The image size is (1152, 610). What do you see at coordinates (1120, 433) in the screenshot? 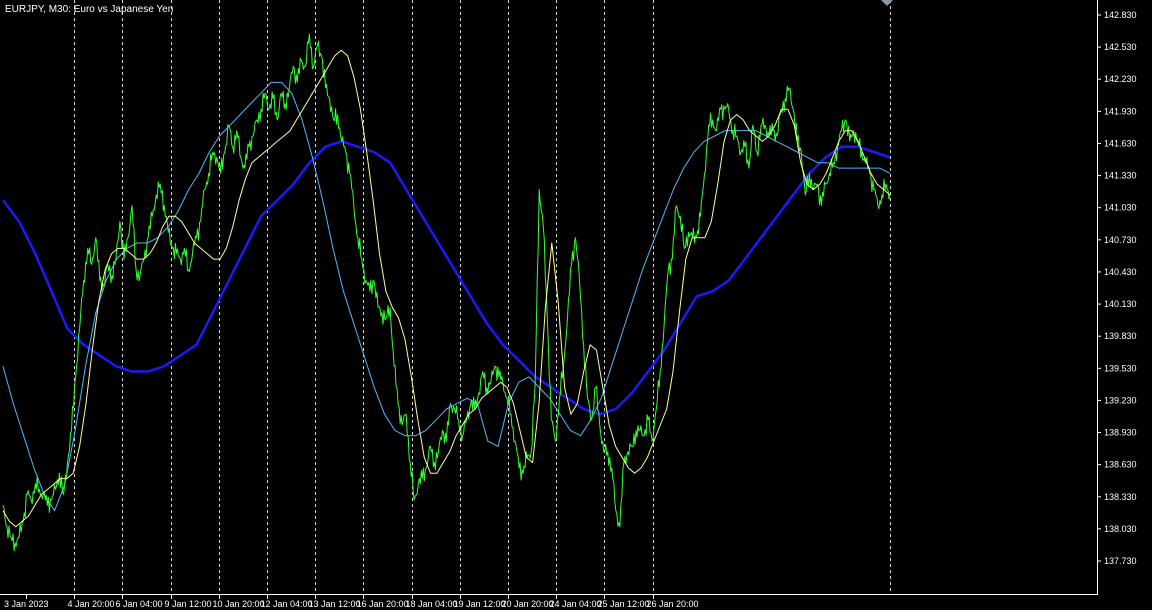
I see `price-tick-label: 138.930` at bounding box center [1120, 433].